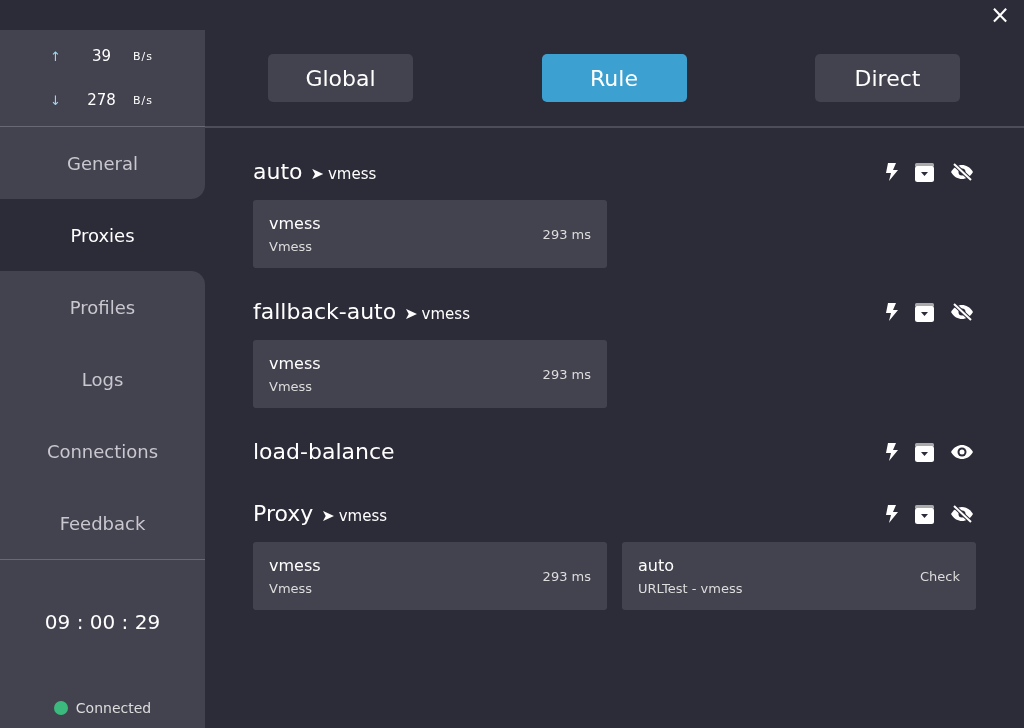  I want to click on group-name: auto, so click(278, 172).